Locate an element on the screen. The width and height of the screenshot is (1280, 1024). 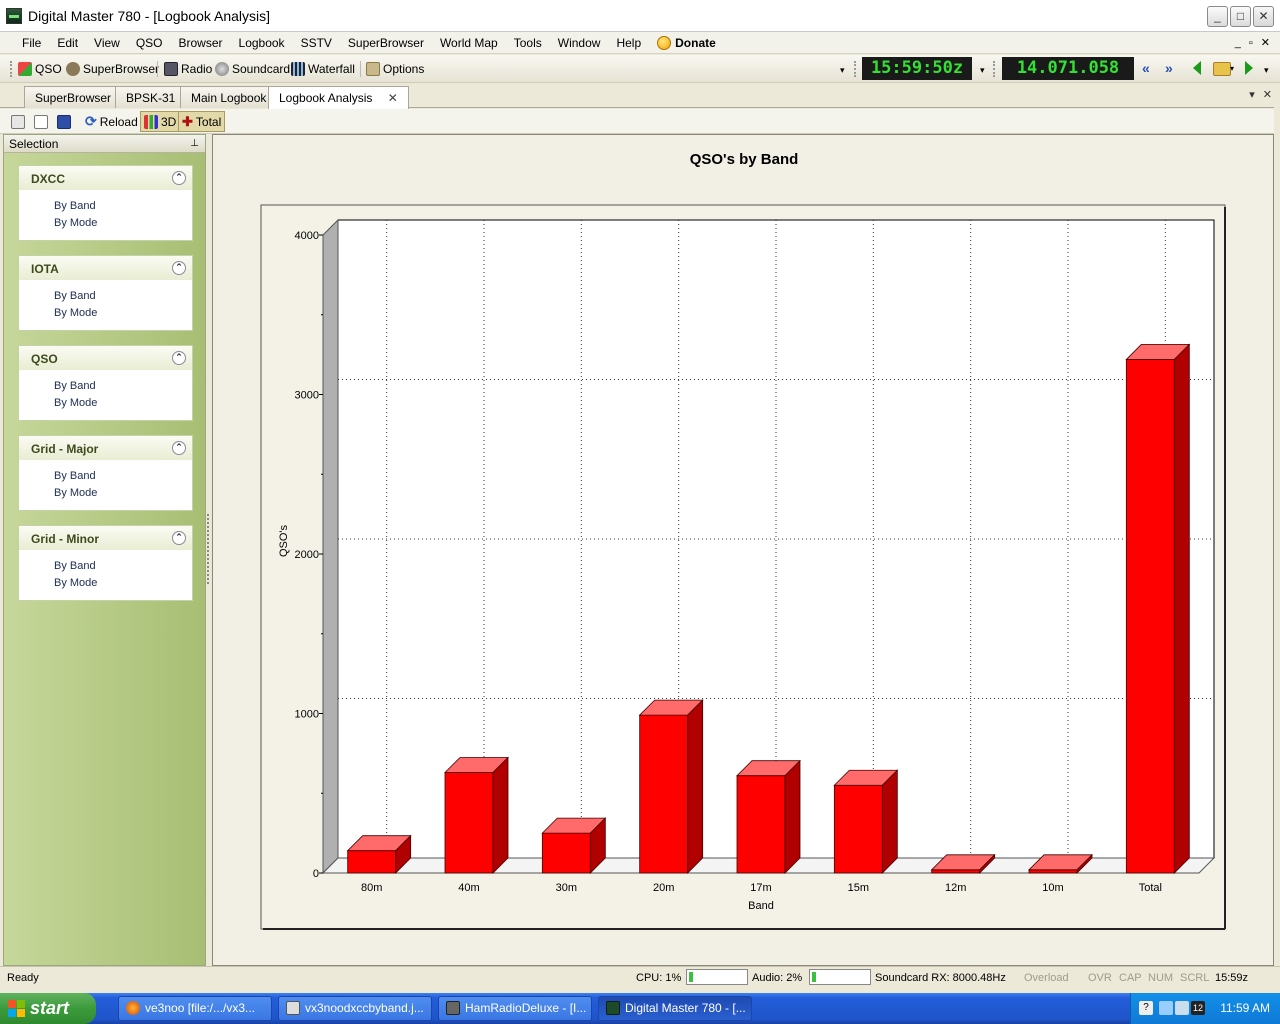
x-tick-label: 30m is located at coordinates (566, 888).